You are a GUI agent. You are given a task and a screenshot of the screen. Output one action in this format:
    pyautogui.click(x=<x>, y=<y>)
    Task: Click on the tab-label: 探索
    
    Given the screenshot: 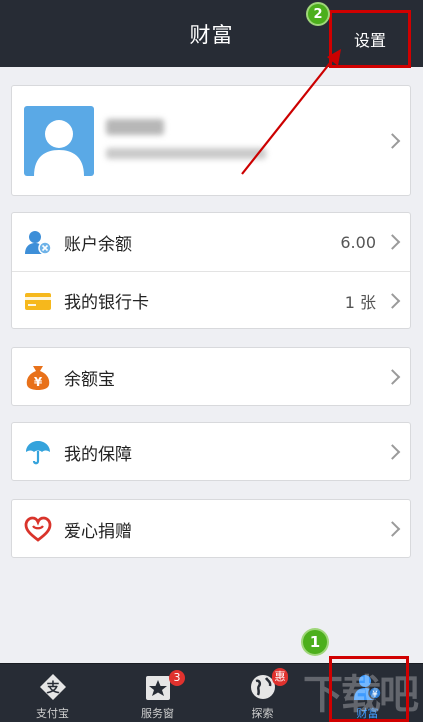 What is the action you would take?
    pyautogui.click(x=262, y=713)
    